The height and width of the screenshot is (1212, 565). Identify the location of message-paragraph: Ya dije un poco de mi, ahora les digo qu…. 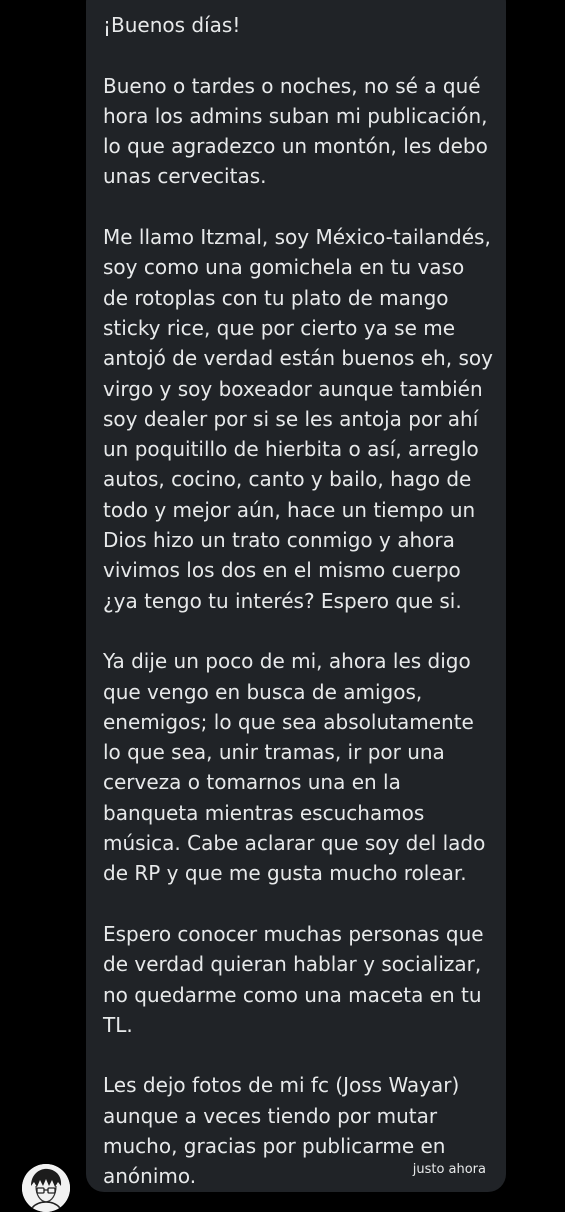
(294, 767).